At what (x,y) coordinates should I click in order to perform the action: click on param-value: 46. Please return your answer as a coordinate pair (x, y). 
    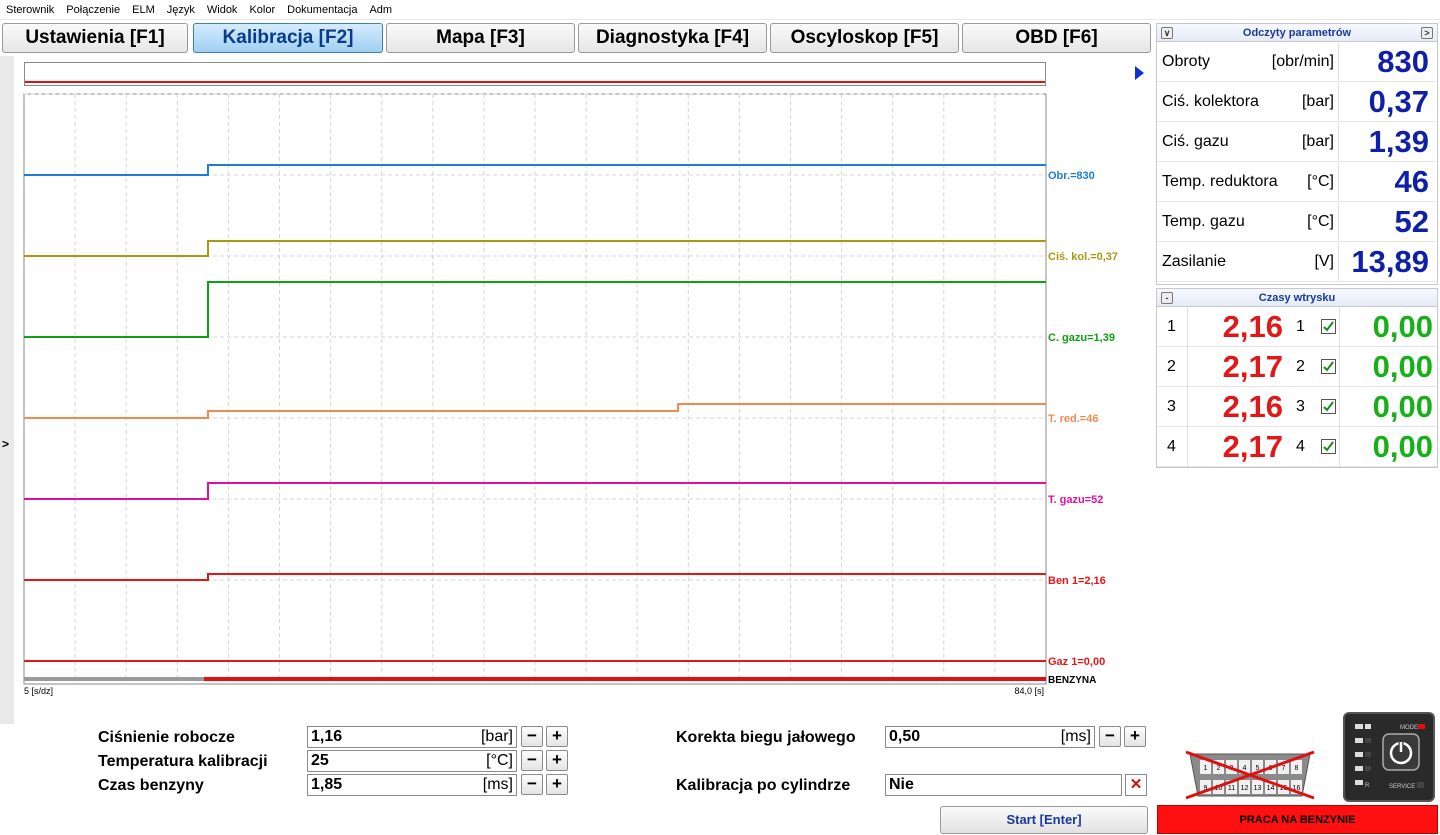
    Looking at the image, I should click on (1387, 182).